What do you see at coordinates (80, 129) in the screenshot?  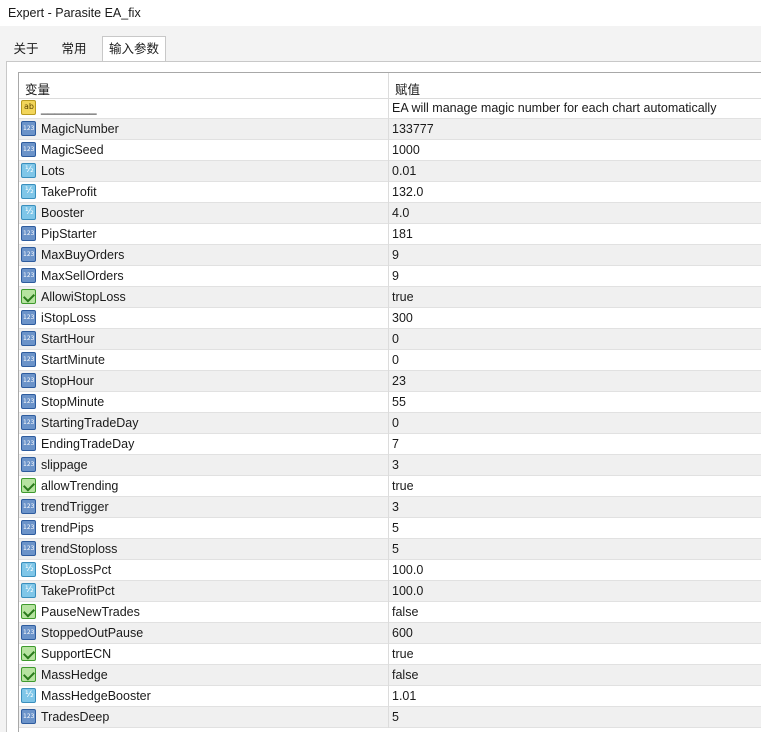 I see `parameter-name: MagicNumber` at bounding box center [80, 129].